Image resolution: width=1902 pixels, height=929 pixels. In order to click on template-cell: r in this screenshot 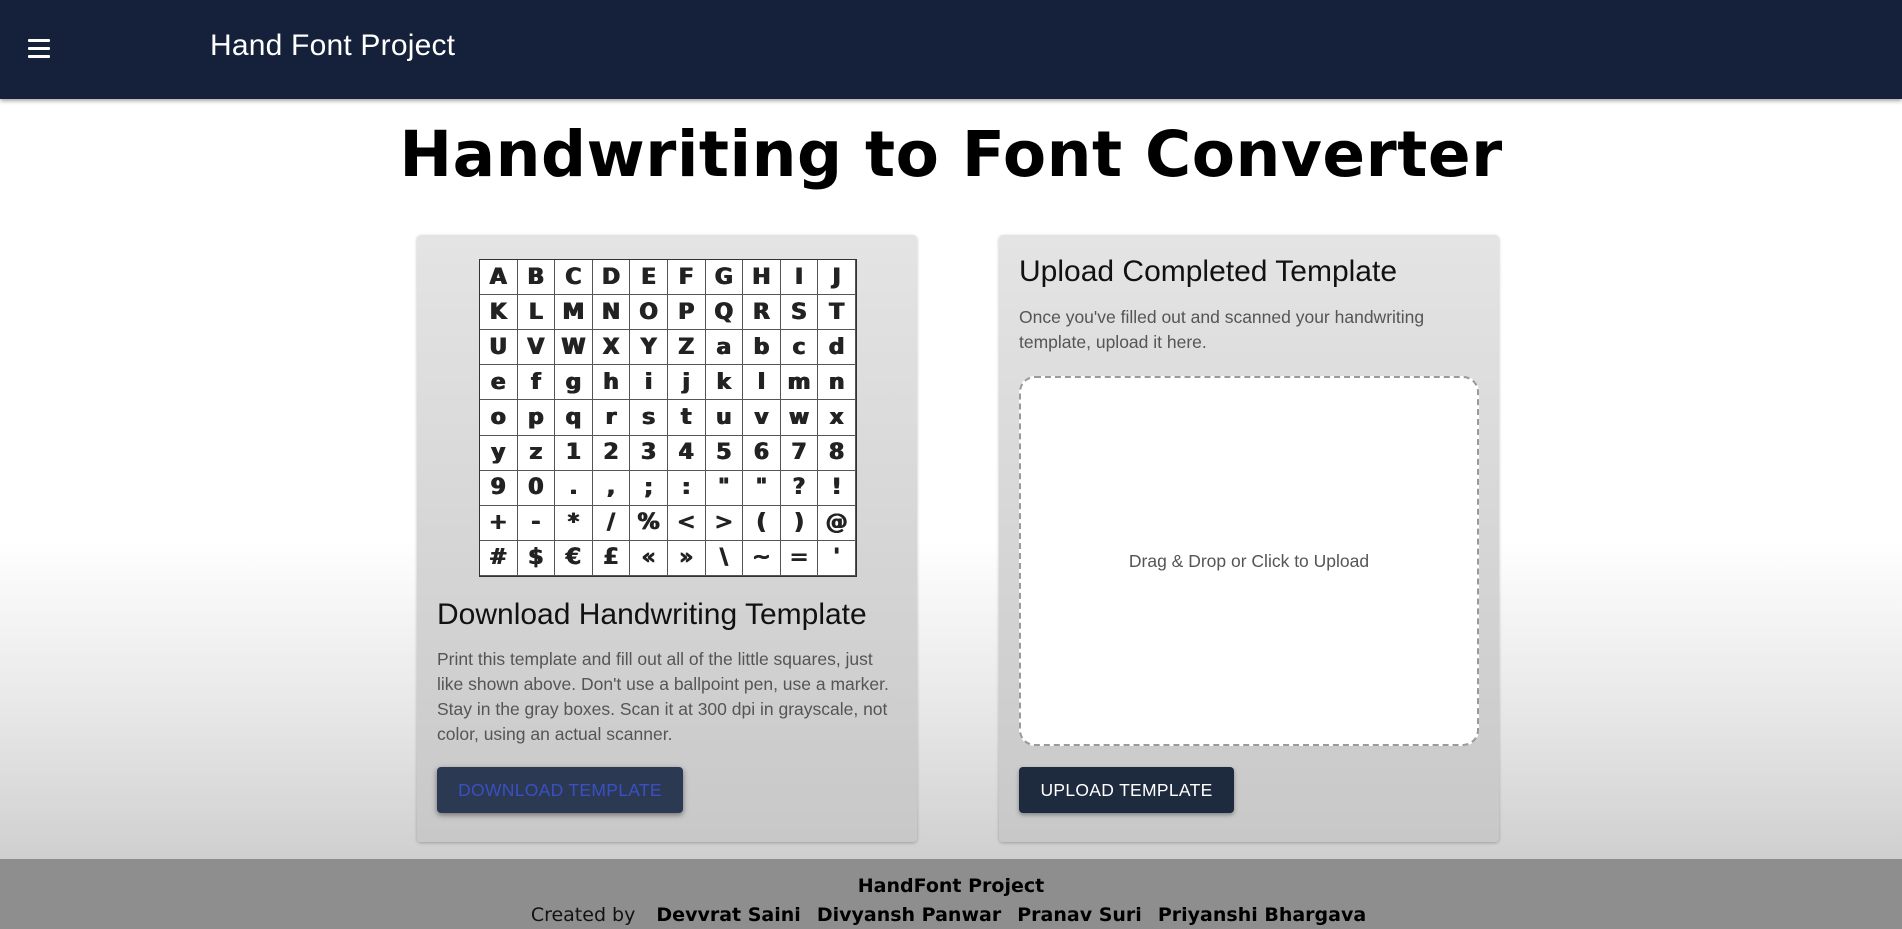, I will do `click(611, 418)`.